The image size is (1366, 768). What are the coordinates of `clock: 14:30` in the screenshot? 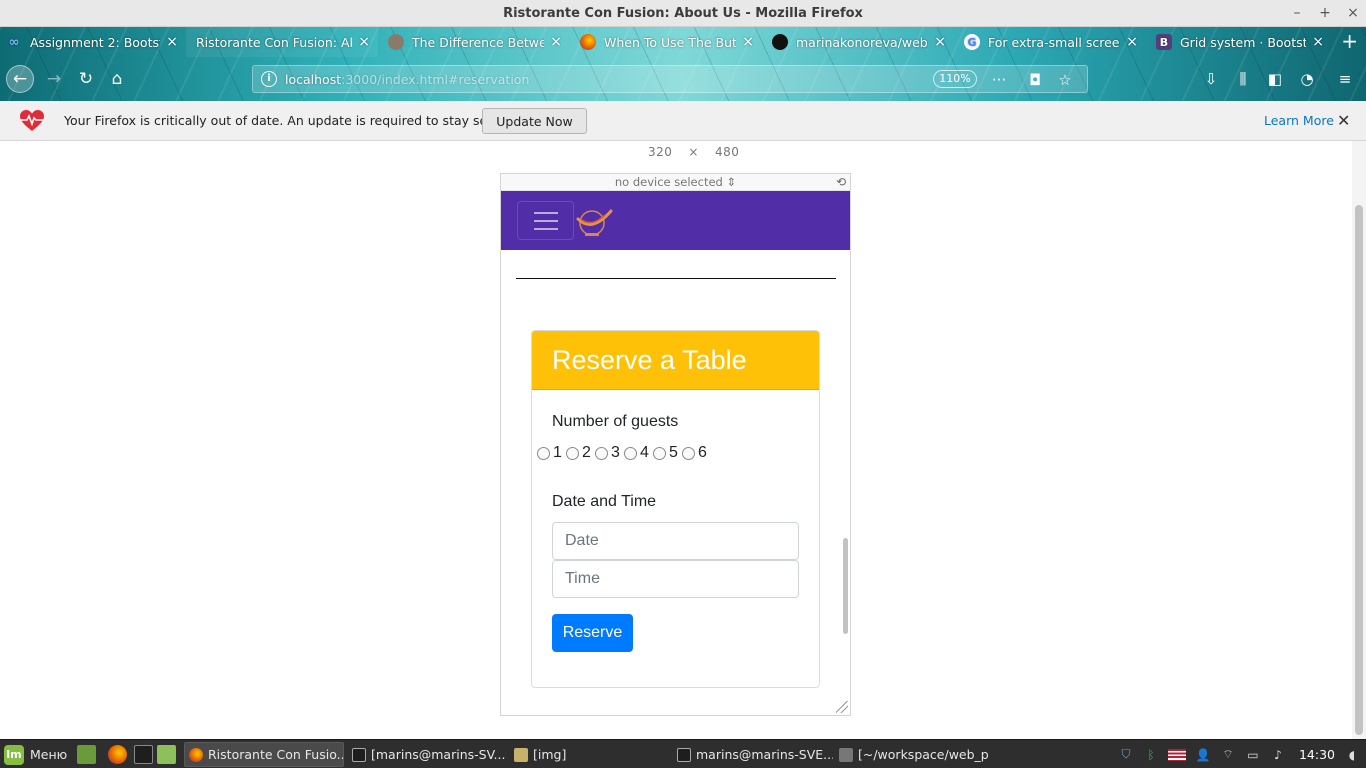 It's located at (1317, 754).